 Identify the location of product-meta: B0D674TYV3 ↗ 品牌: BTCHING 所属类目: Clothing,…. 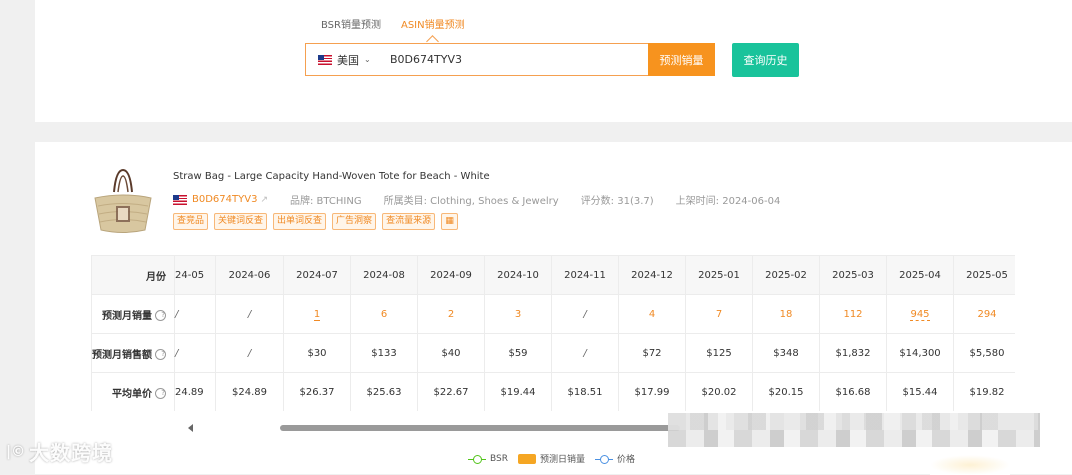
(476, 199).